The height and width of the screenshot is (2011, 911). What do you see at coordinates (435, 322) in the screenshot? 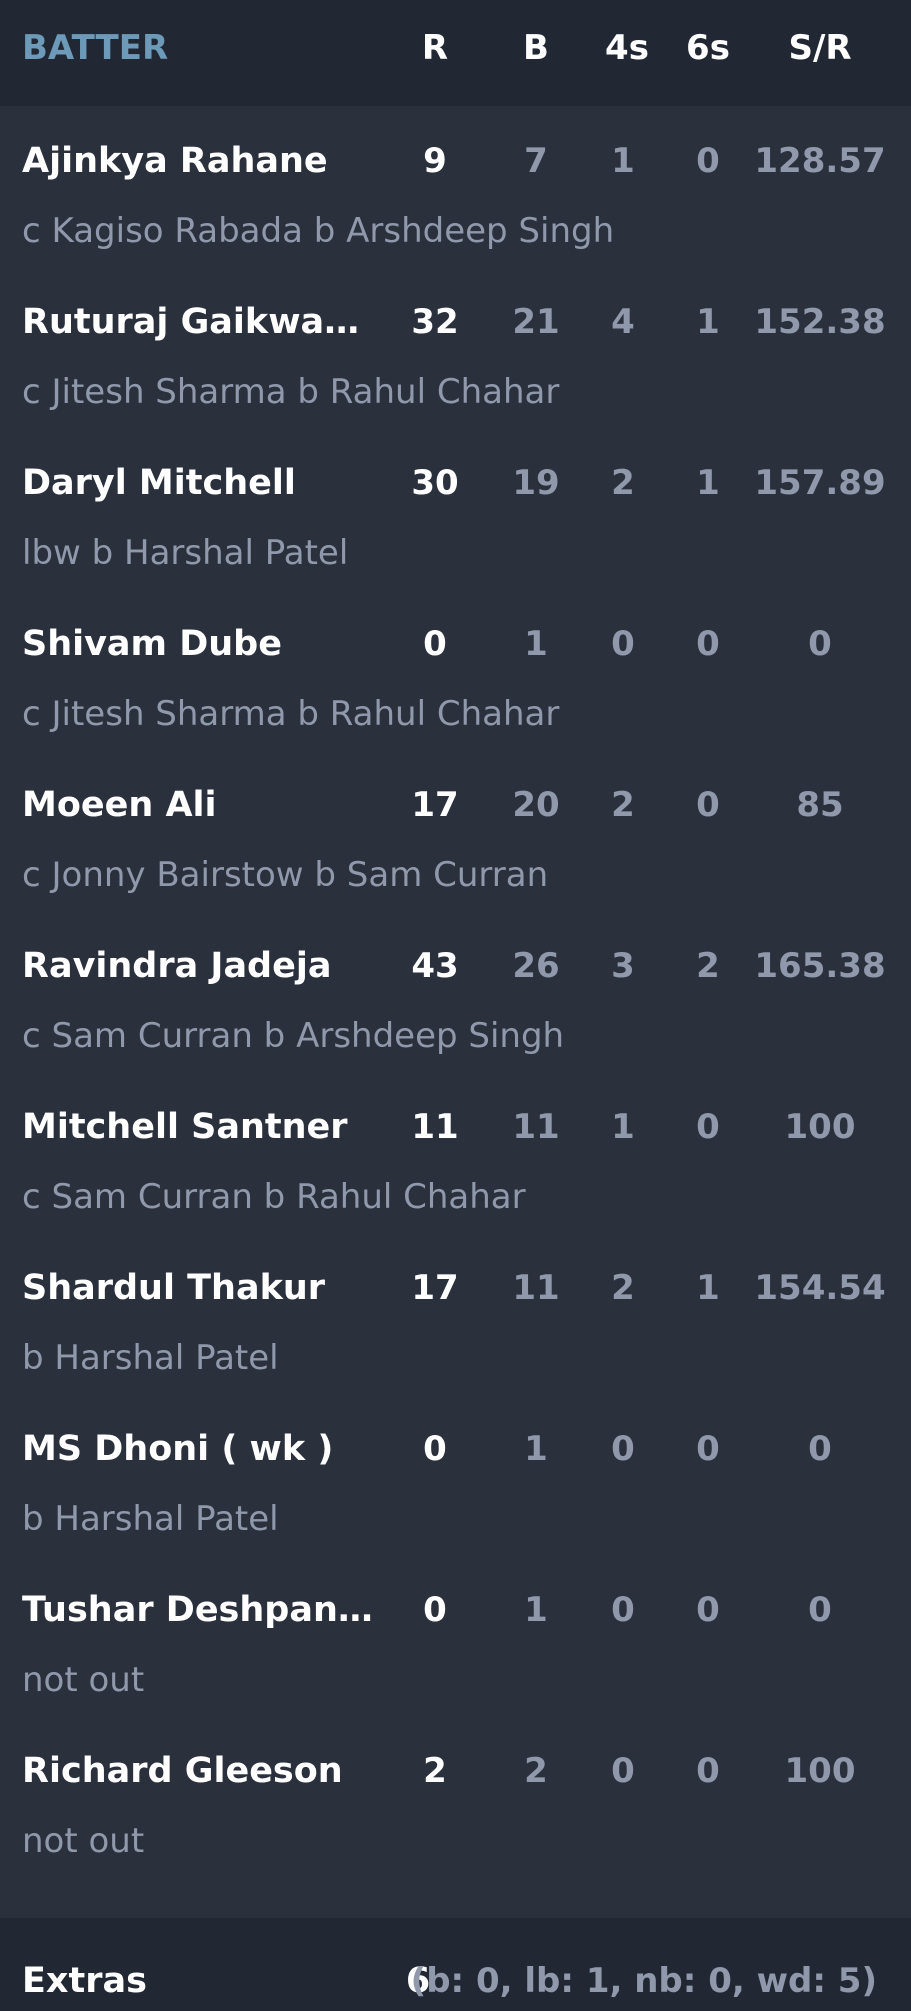
I see `runs-value: 32` at bounding box center [435, 322].